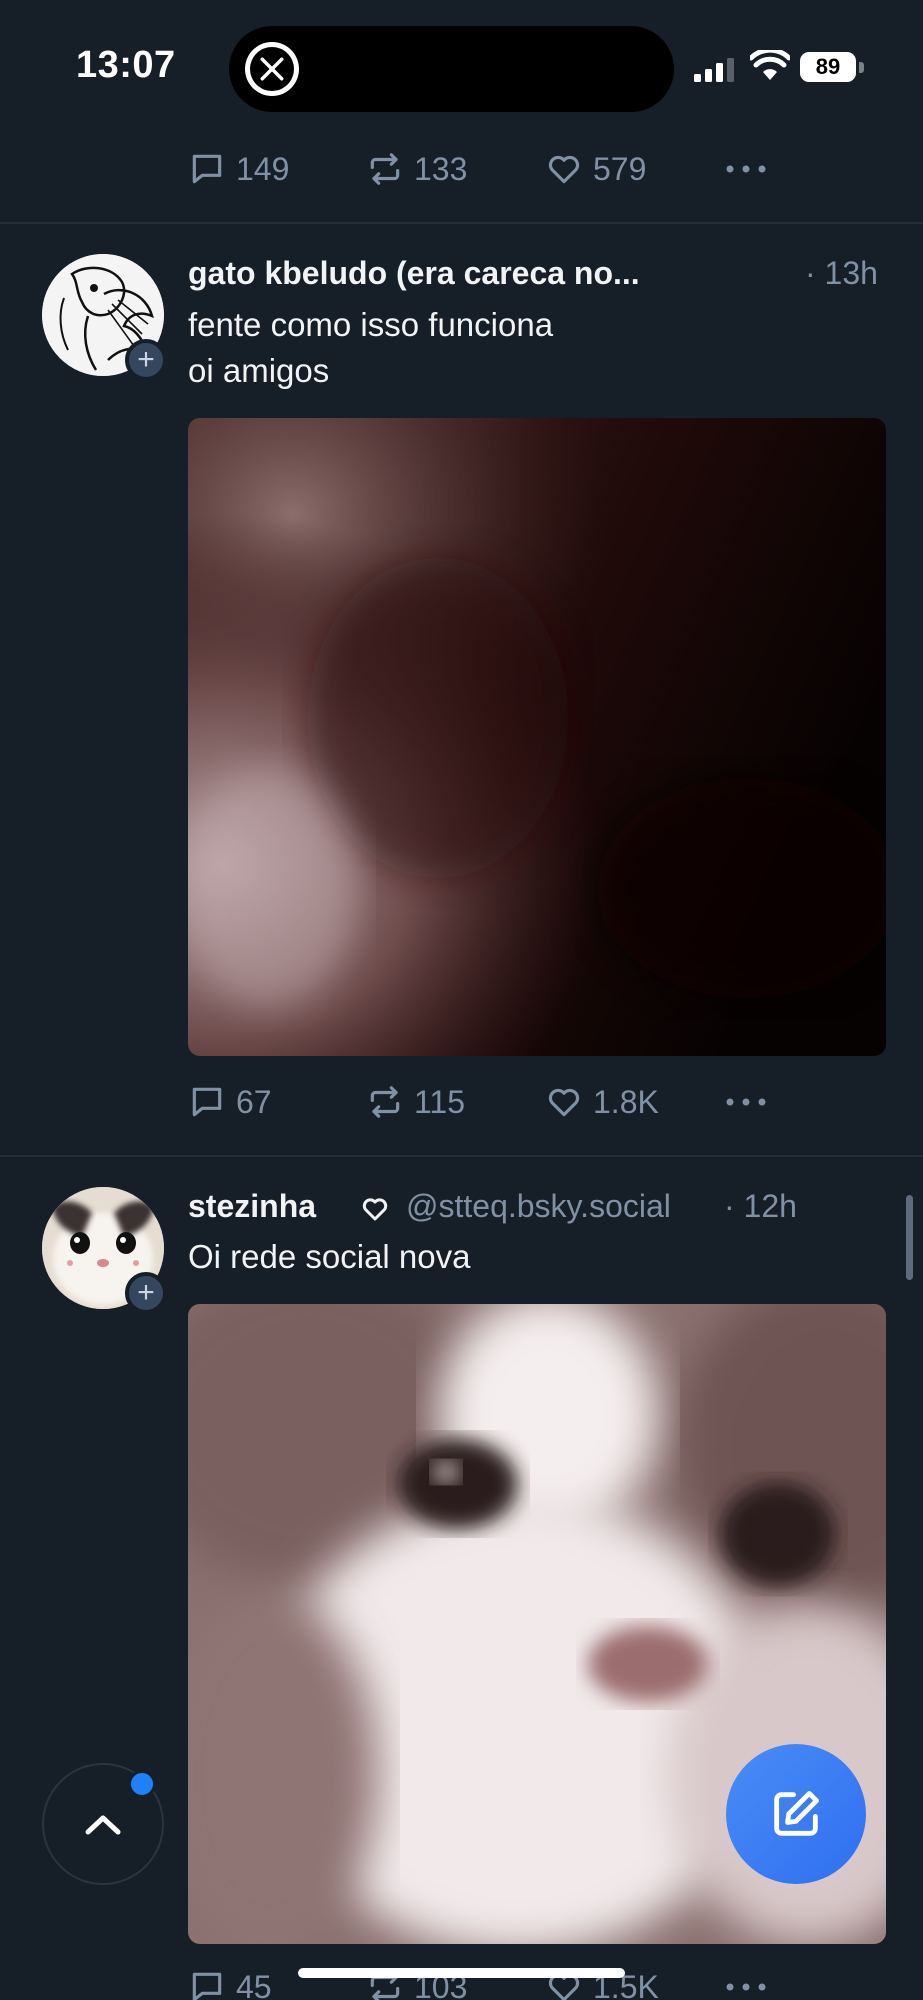 The image size is (923, 2000). I want to click on reply-count: 149, so click(263, 168).